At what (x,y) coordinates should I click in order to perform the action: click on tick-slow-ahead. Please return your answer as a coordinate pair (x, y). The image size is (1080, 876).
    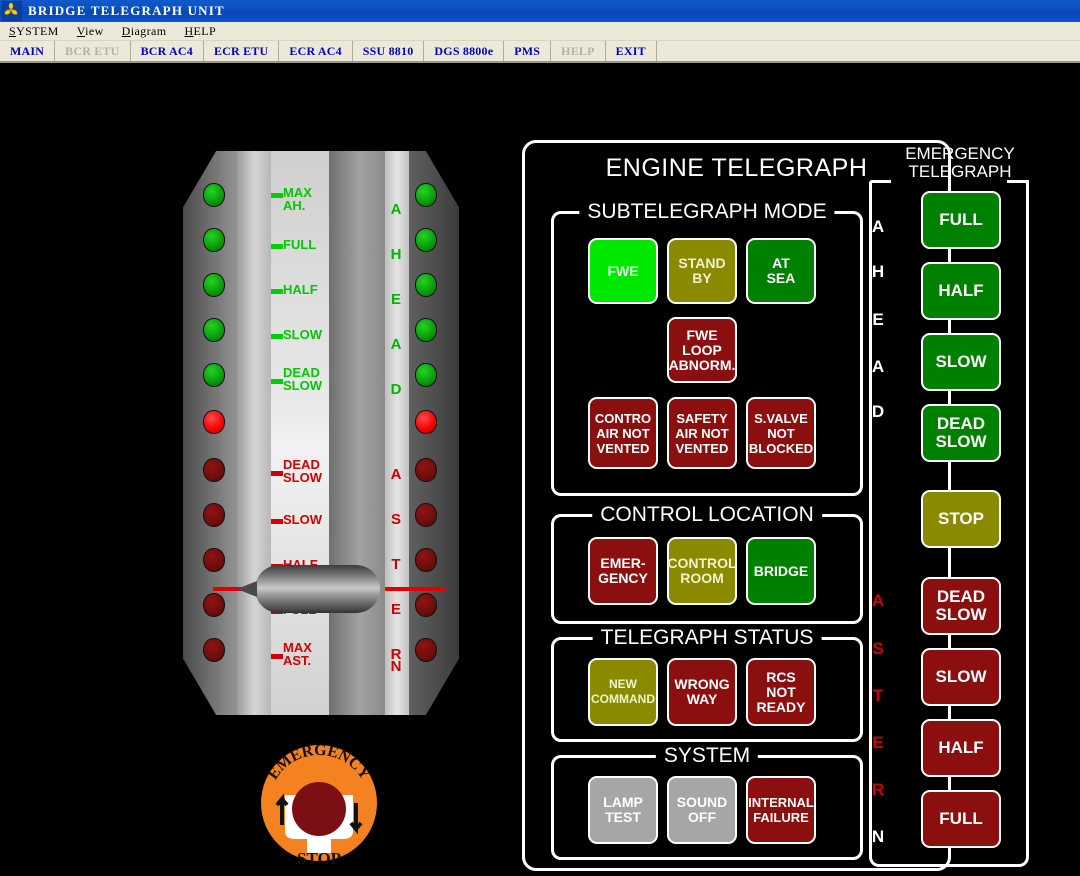
    Looking at the image, I should click on (277, 336).